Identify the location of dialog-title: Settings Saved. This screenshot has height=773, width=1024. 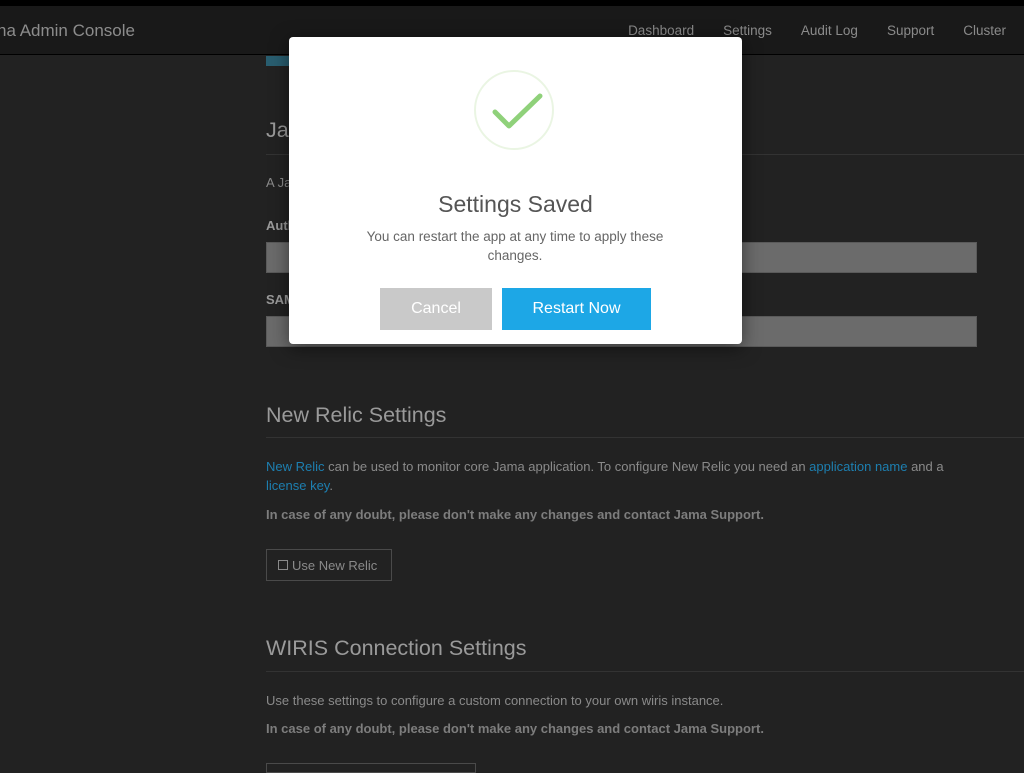
(515, 204).